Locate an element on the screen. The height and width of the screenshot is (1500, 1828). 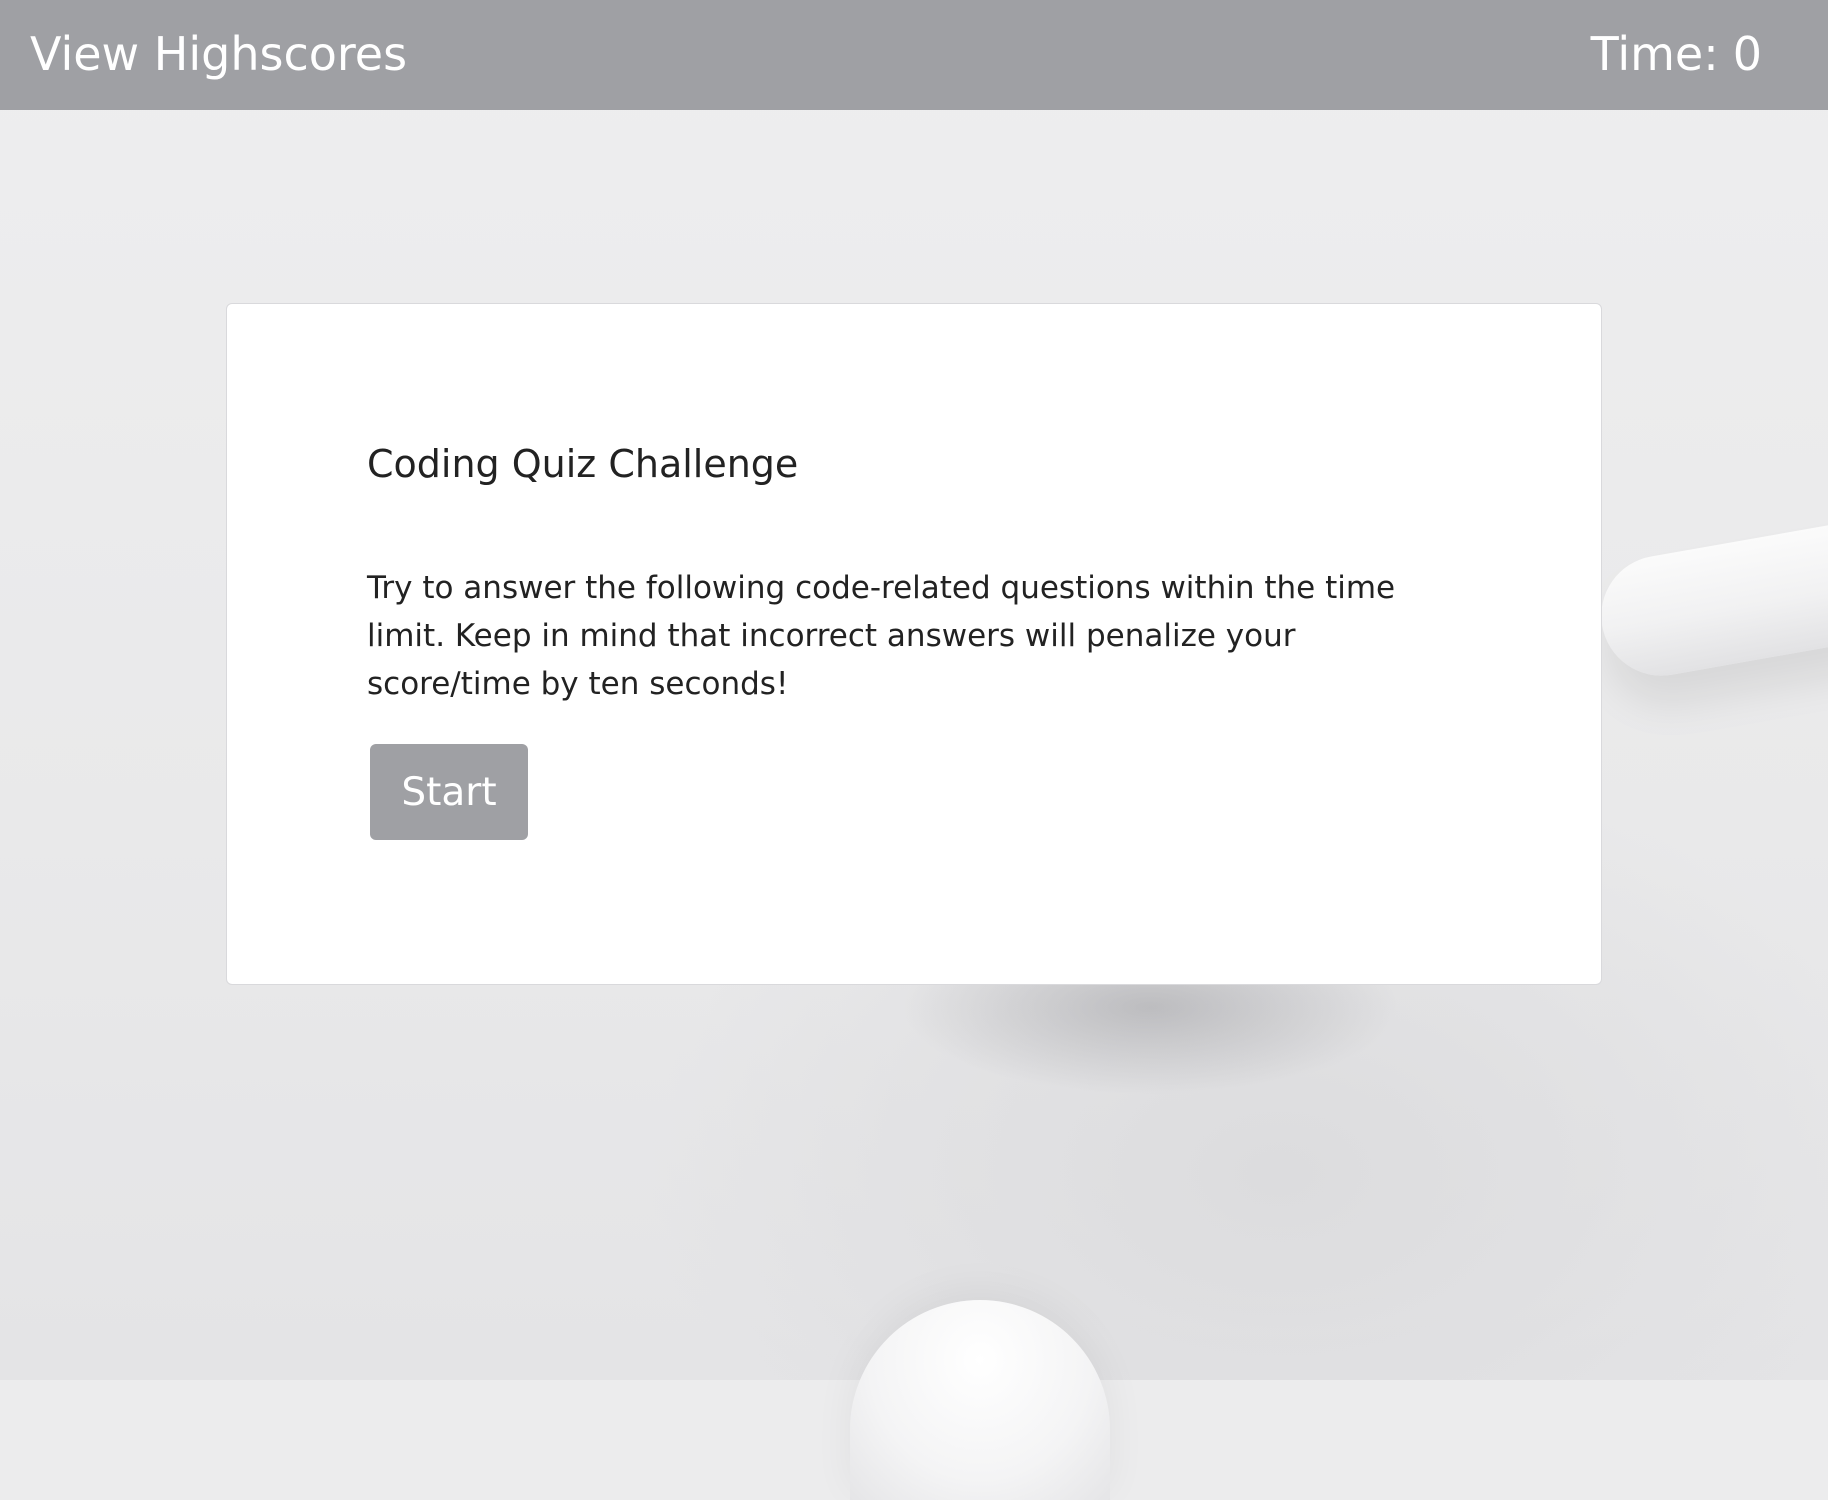
timer: Time: 0 is located at coordinates (1676, 54).